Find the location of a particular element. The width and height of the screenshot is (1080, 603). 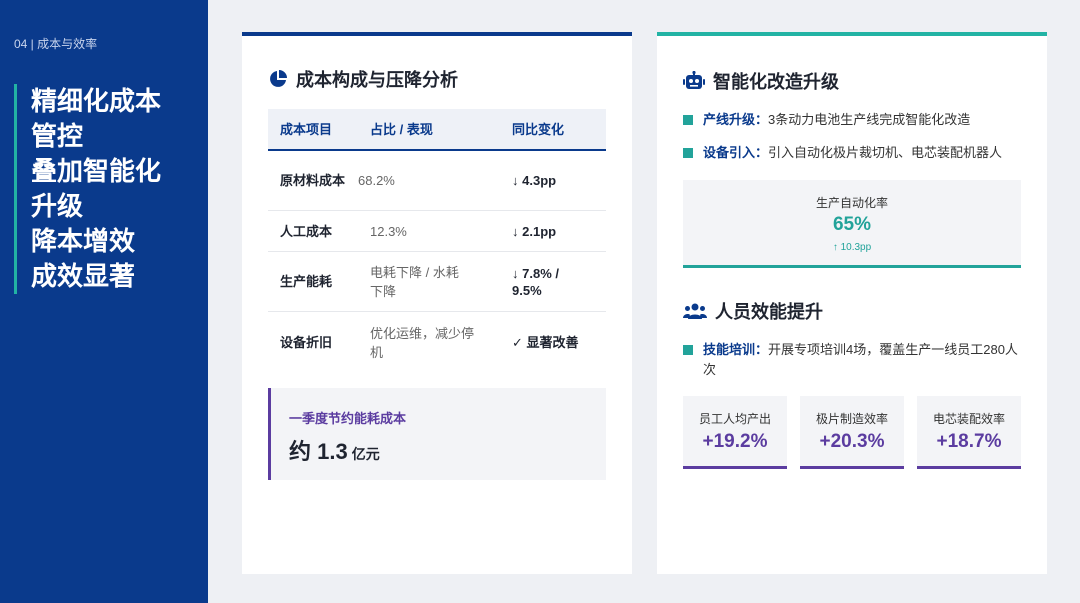

share-cell: 12.3% is located at coordinates (388, 231).